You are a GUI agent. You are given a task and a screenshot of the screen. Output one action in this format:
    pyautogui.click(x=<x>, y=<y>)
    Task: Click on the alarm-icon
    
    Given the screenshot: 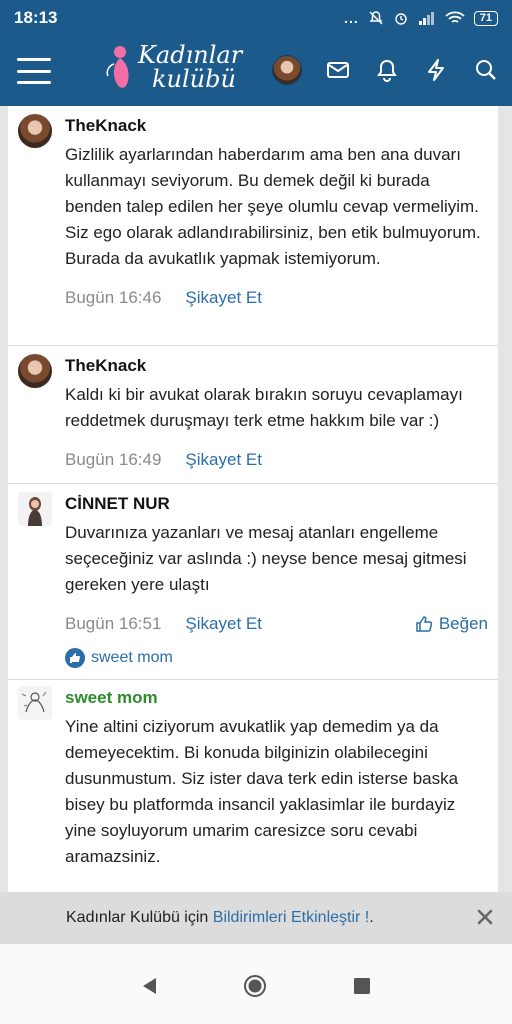 What is the action you would take?
    pyautogui.click(x=401, y=19)
    